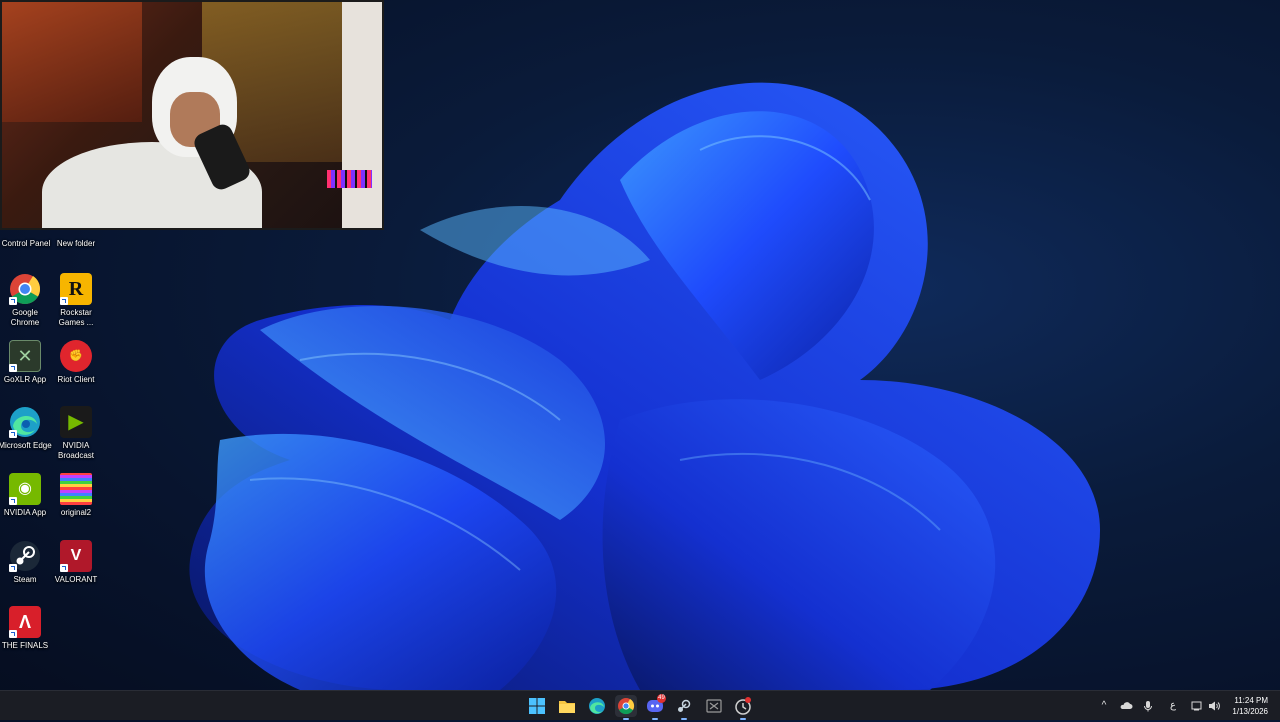 This screenshot has height=722, width=1280. Describe the element at coordinates (1197, 706) in the screenshot. I see `network-icon` at that location.